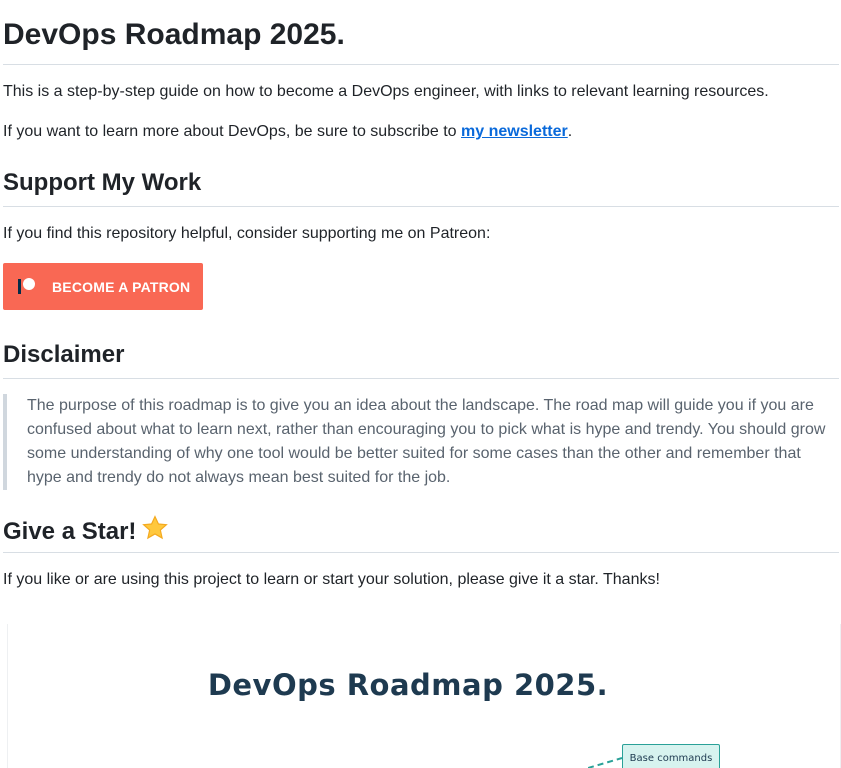  What do you see at coordinates (155, 532) in the screenshot?
I see `star-icon` at bounding box center [155, 532].